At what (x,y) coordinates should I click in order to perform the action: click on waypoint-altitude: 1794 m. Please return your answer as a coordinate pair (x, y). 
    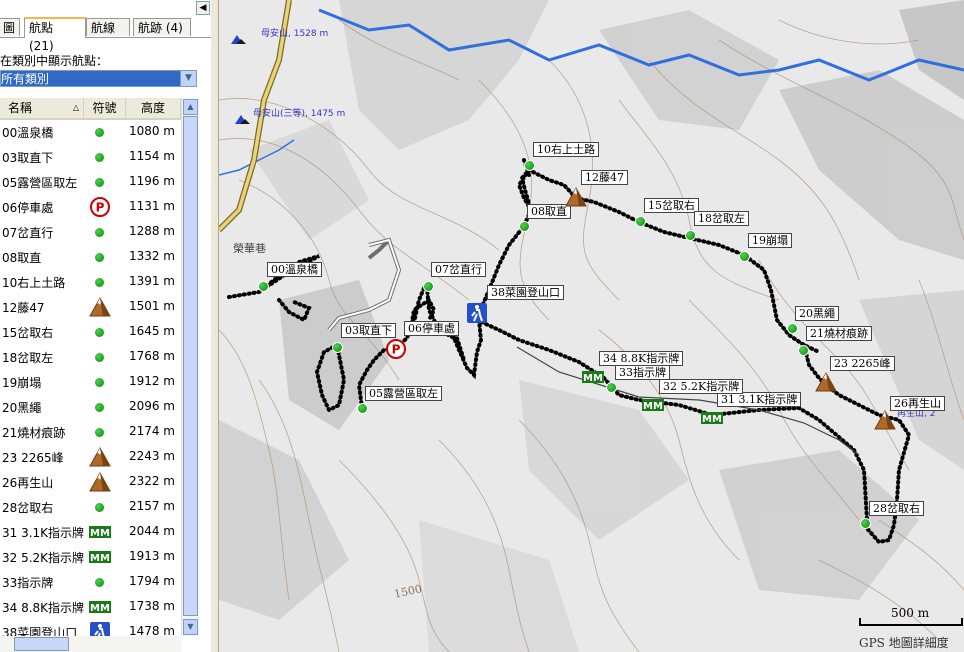
    Looking at the image, I should click on (151, 581).